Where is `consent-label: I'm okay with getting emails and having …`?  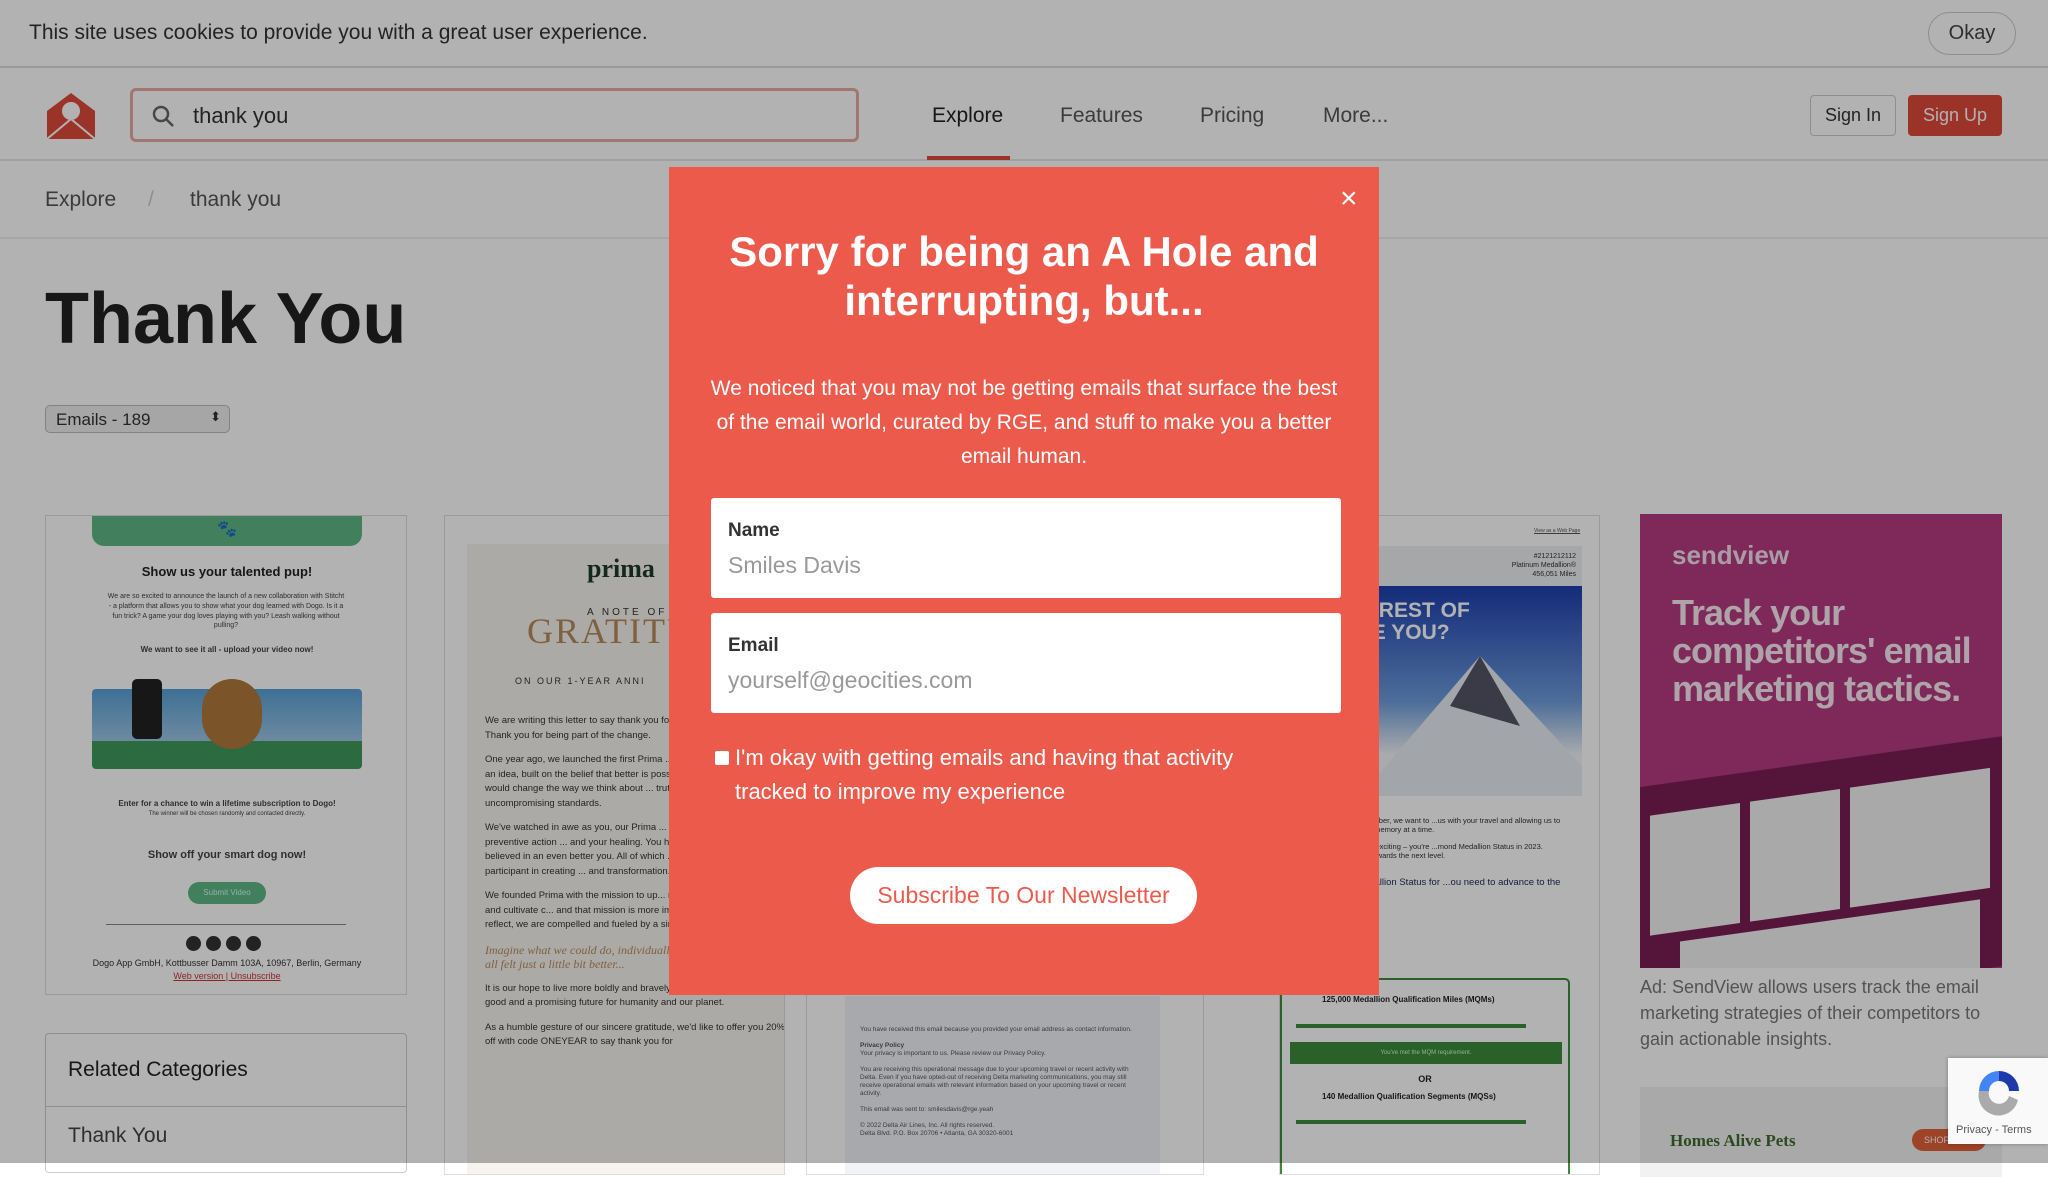
consent-label: I'm okay with getting emails and having … is located at coordinates (1015, 775).